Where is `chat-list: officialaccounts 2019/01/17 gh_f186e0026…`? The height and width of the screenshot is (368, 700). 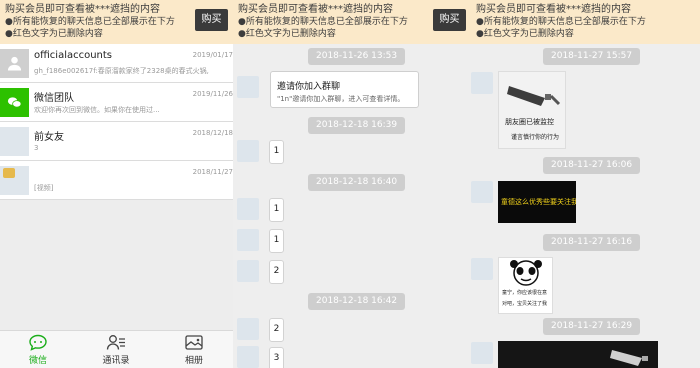 chat-list: officialaccounts 2019/01/17 gh_f186e0026… is located at coordinates (116, 122).